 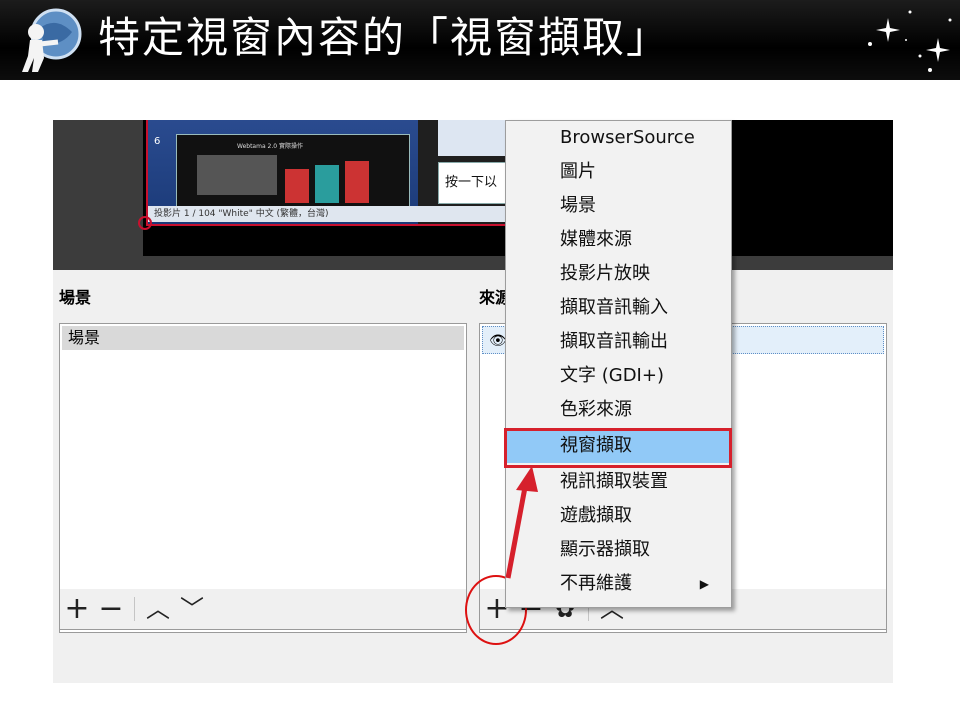 I want to click on menu-item-browsersource: BrowserSource, so click(x=618, y=138).